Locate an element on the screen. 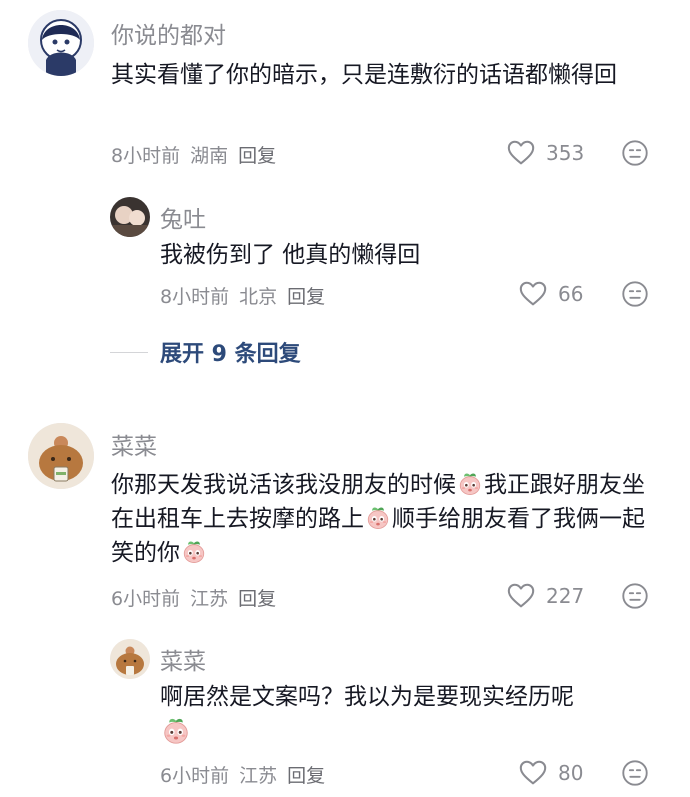  like-count: 353 is located at coordinates (565, 153).